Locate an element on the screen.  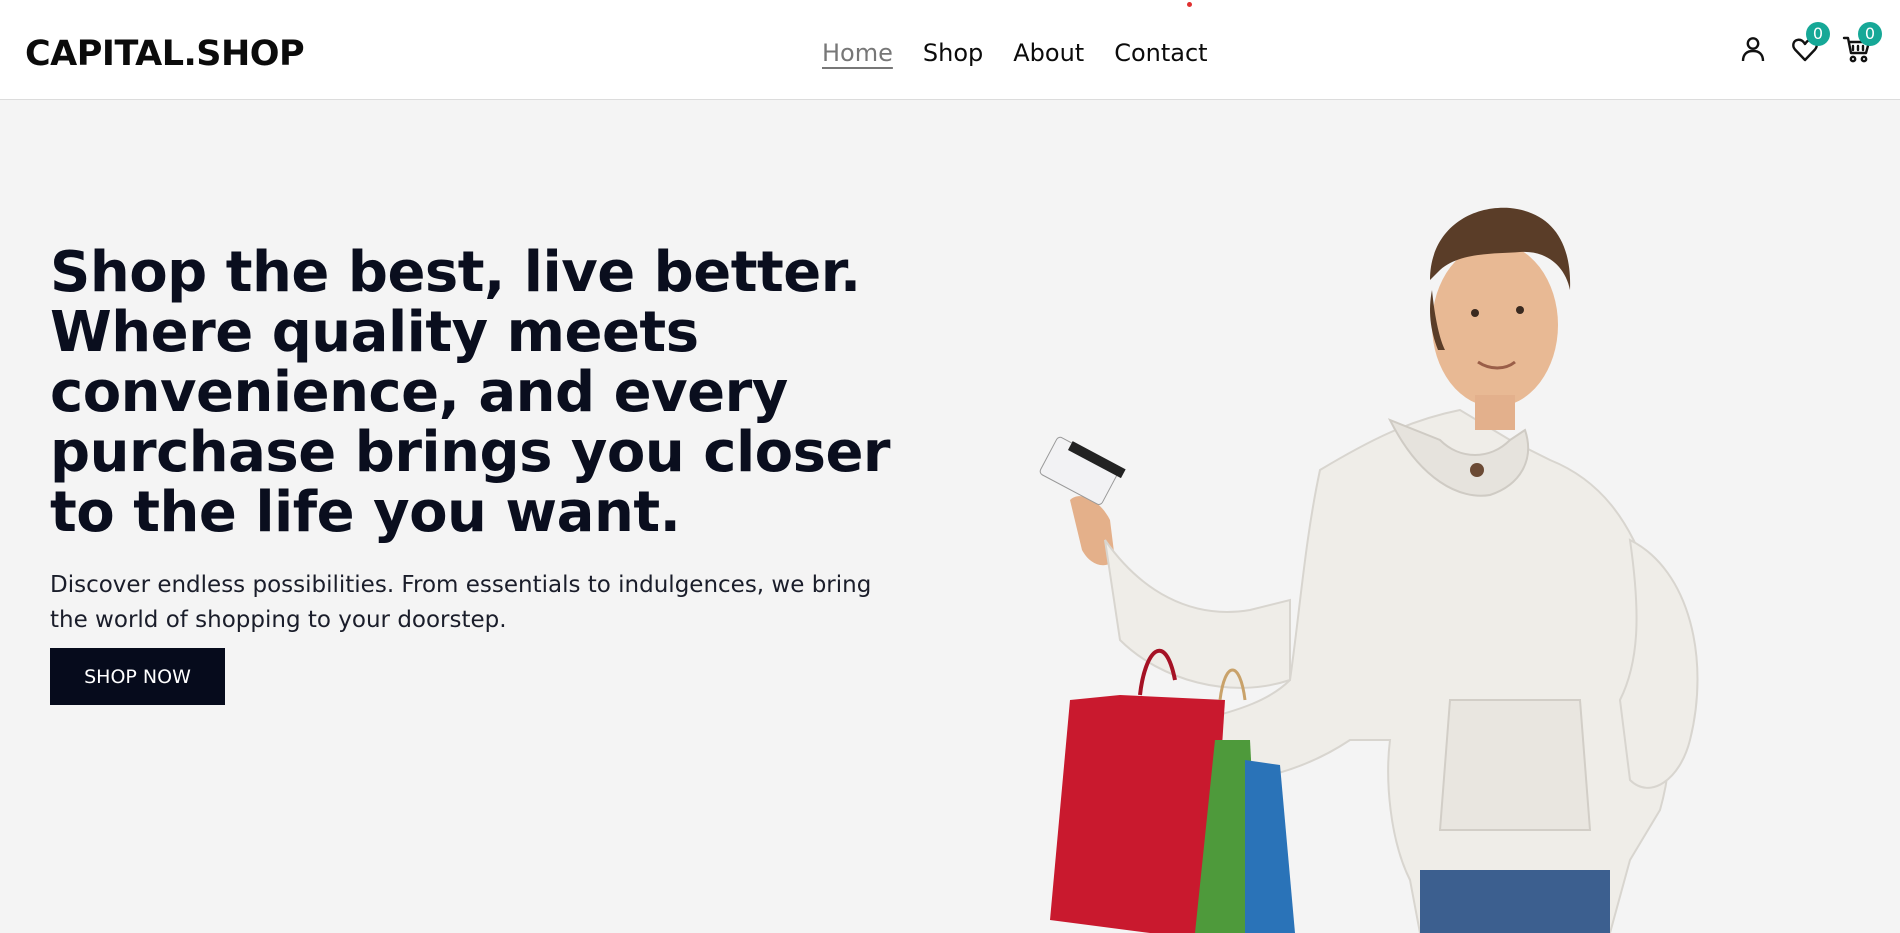
site-header: CAPITAL.SHOP Home Shop About Contact 0 0 is located at coordinates (950, 50).